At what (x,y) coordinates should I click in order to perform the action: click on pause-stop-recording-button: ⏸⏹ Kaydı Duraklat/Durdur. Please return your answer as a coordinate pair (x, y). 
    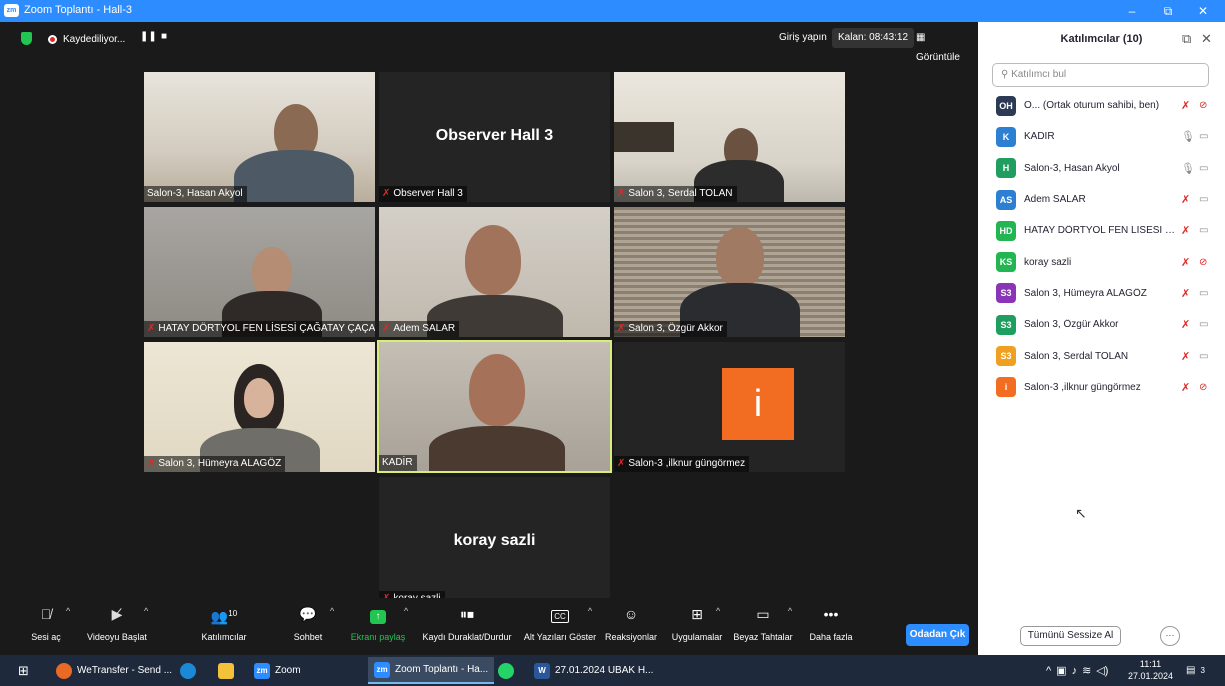
    Looking at the image, I should click on (467, 626).